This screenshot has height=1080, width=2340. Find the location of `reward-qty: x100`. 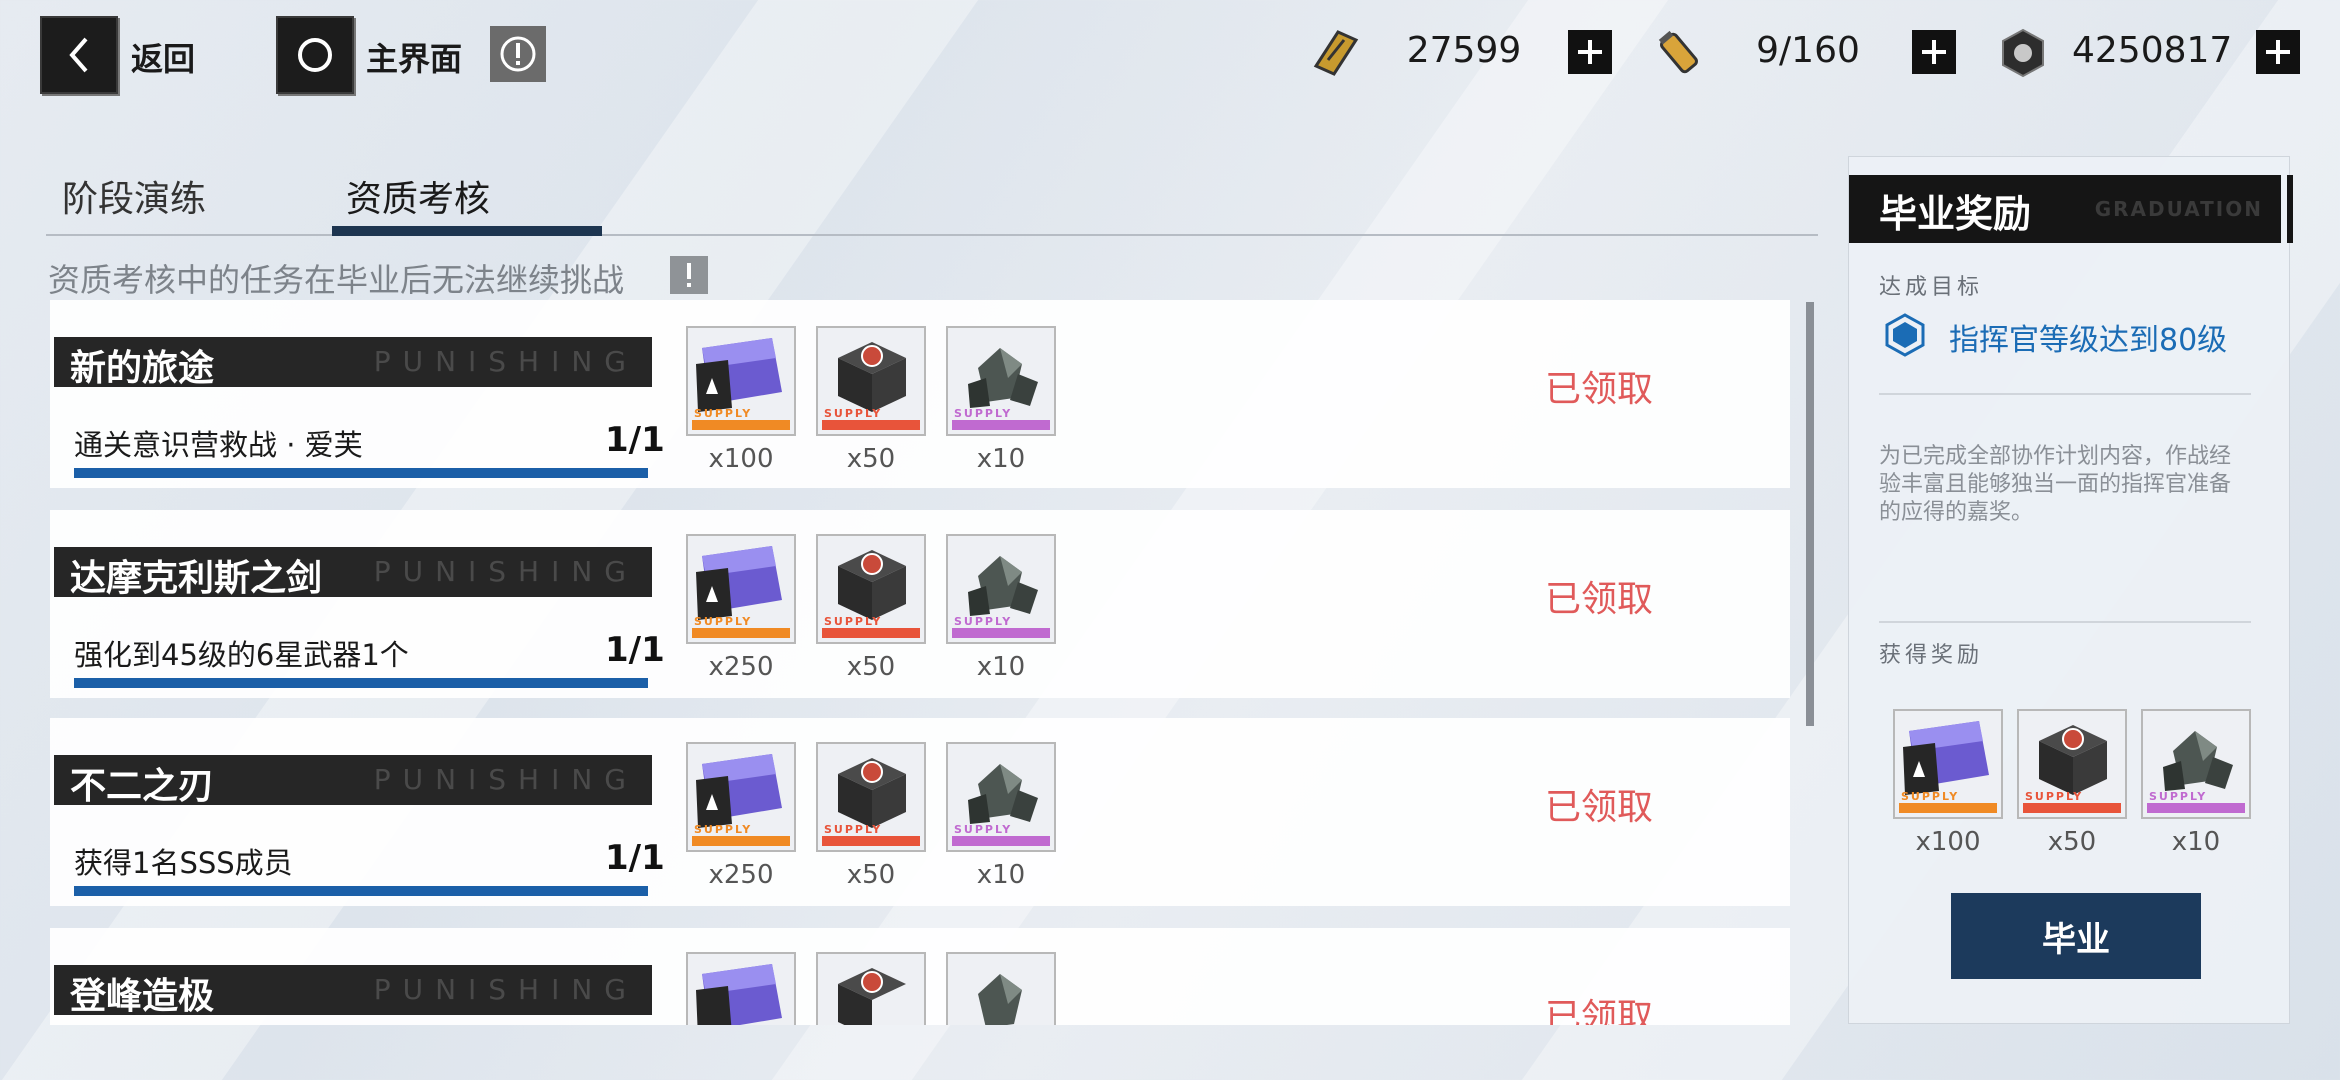

reward-qty: x100 is located at coordinates (741, 459).